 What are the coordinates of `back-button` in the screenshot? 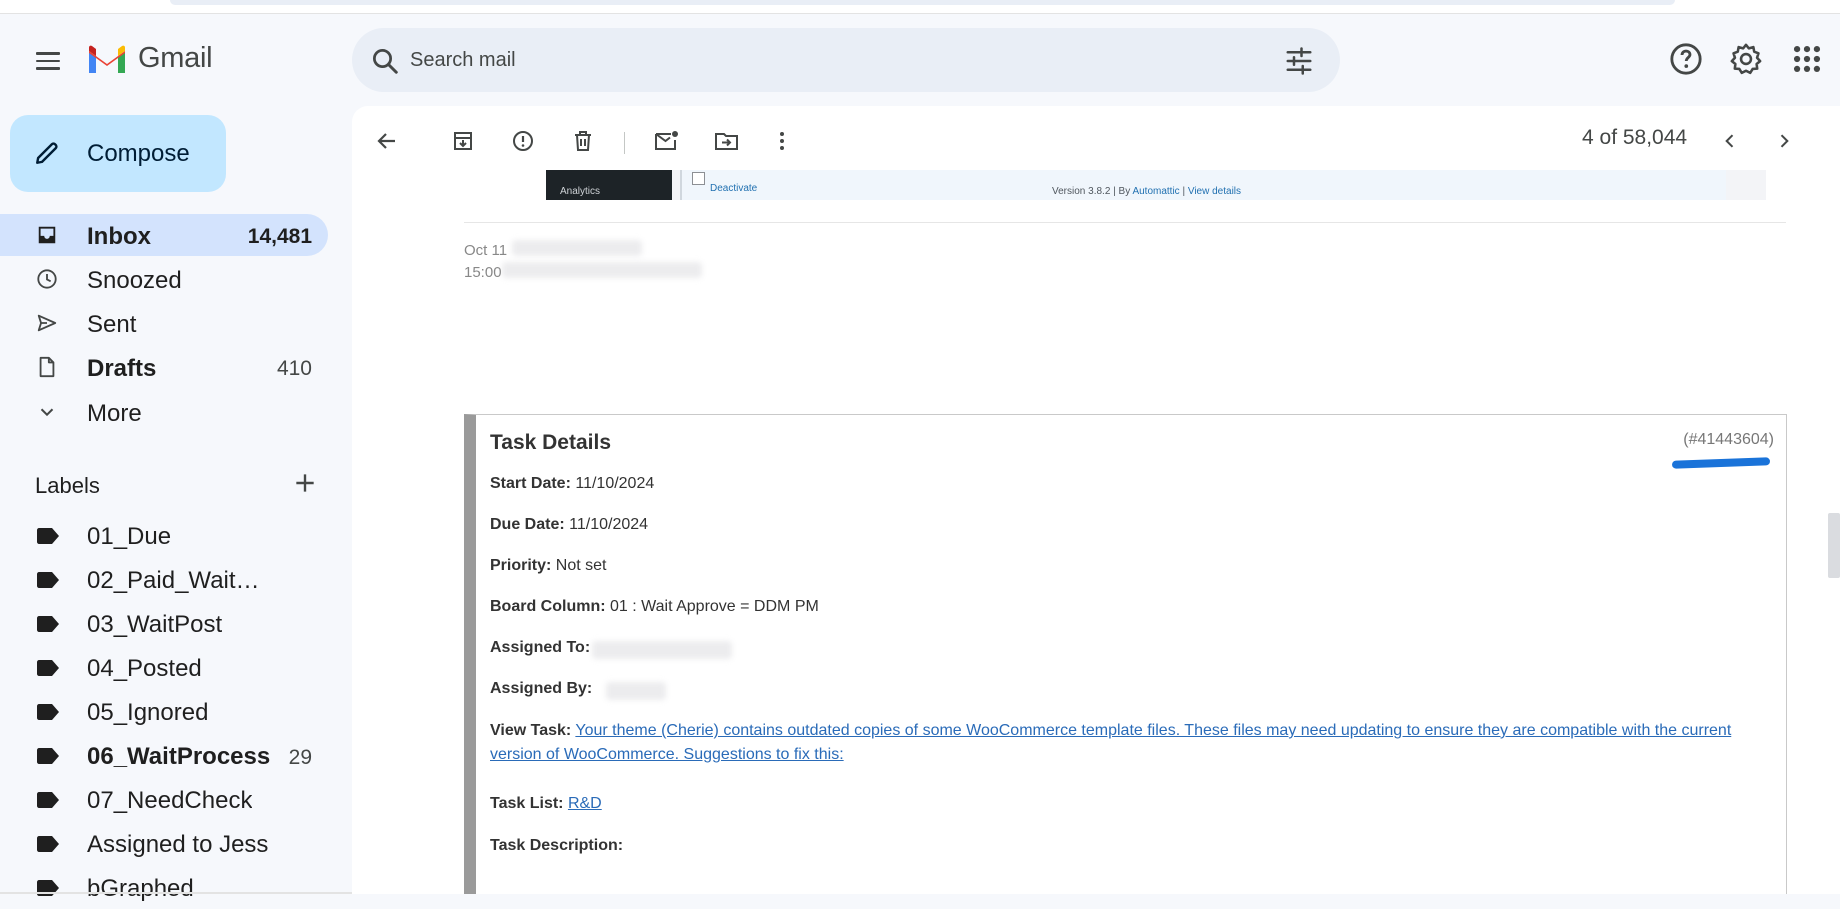 It's located at (387, 141).